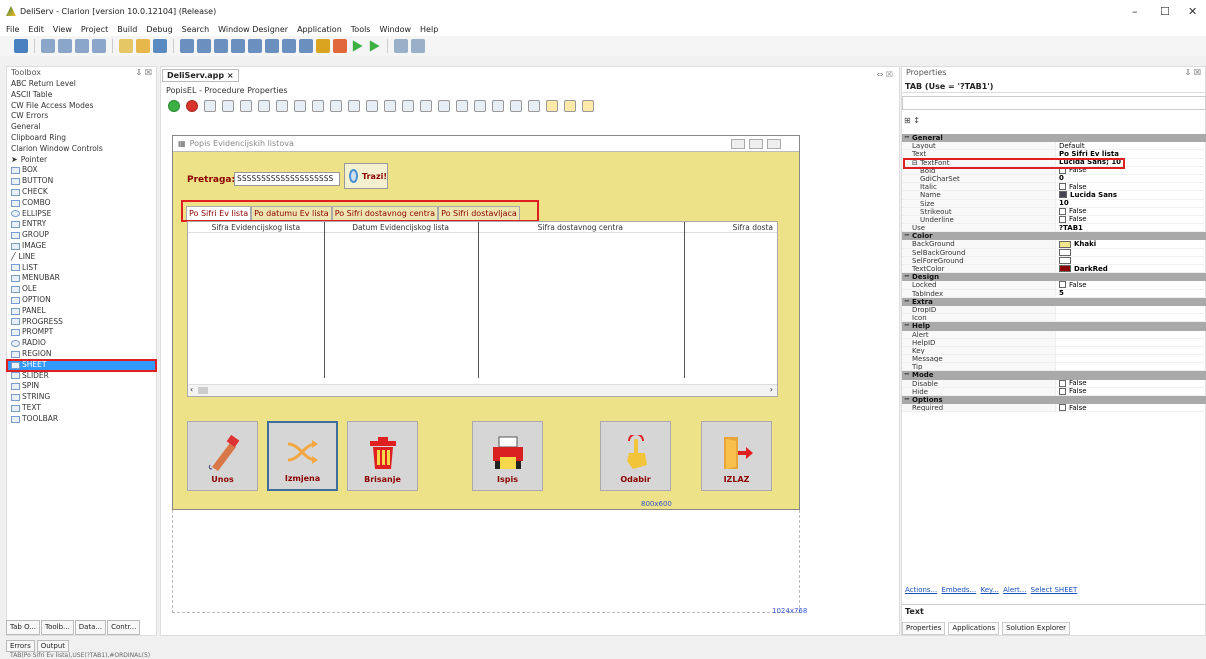  What do you see at coordinates (340, 46) in the screenshot?
I see `run-project-icon` at bounding box center [340, 46].